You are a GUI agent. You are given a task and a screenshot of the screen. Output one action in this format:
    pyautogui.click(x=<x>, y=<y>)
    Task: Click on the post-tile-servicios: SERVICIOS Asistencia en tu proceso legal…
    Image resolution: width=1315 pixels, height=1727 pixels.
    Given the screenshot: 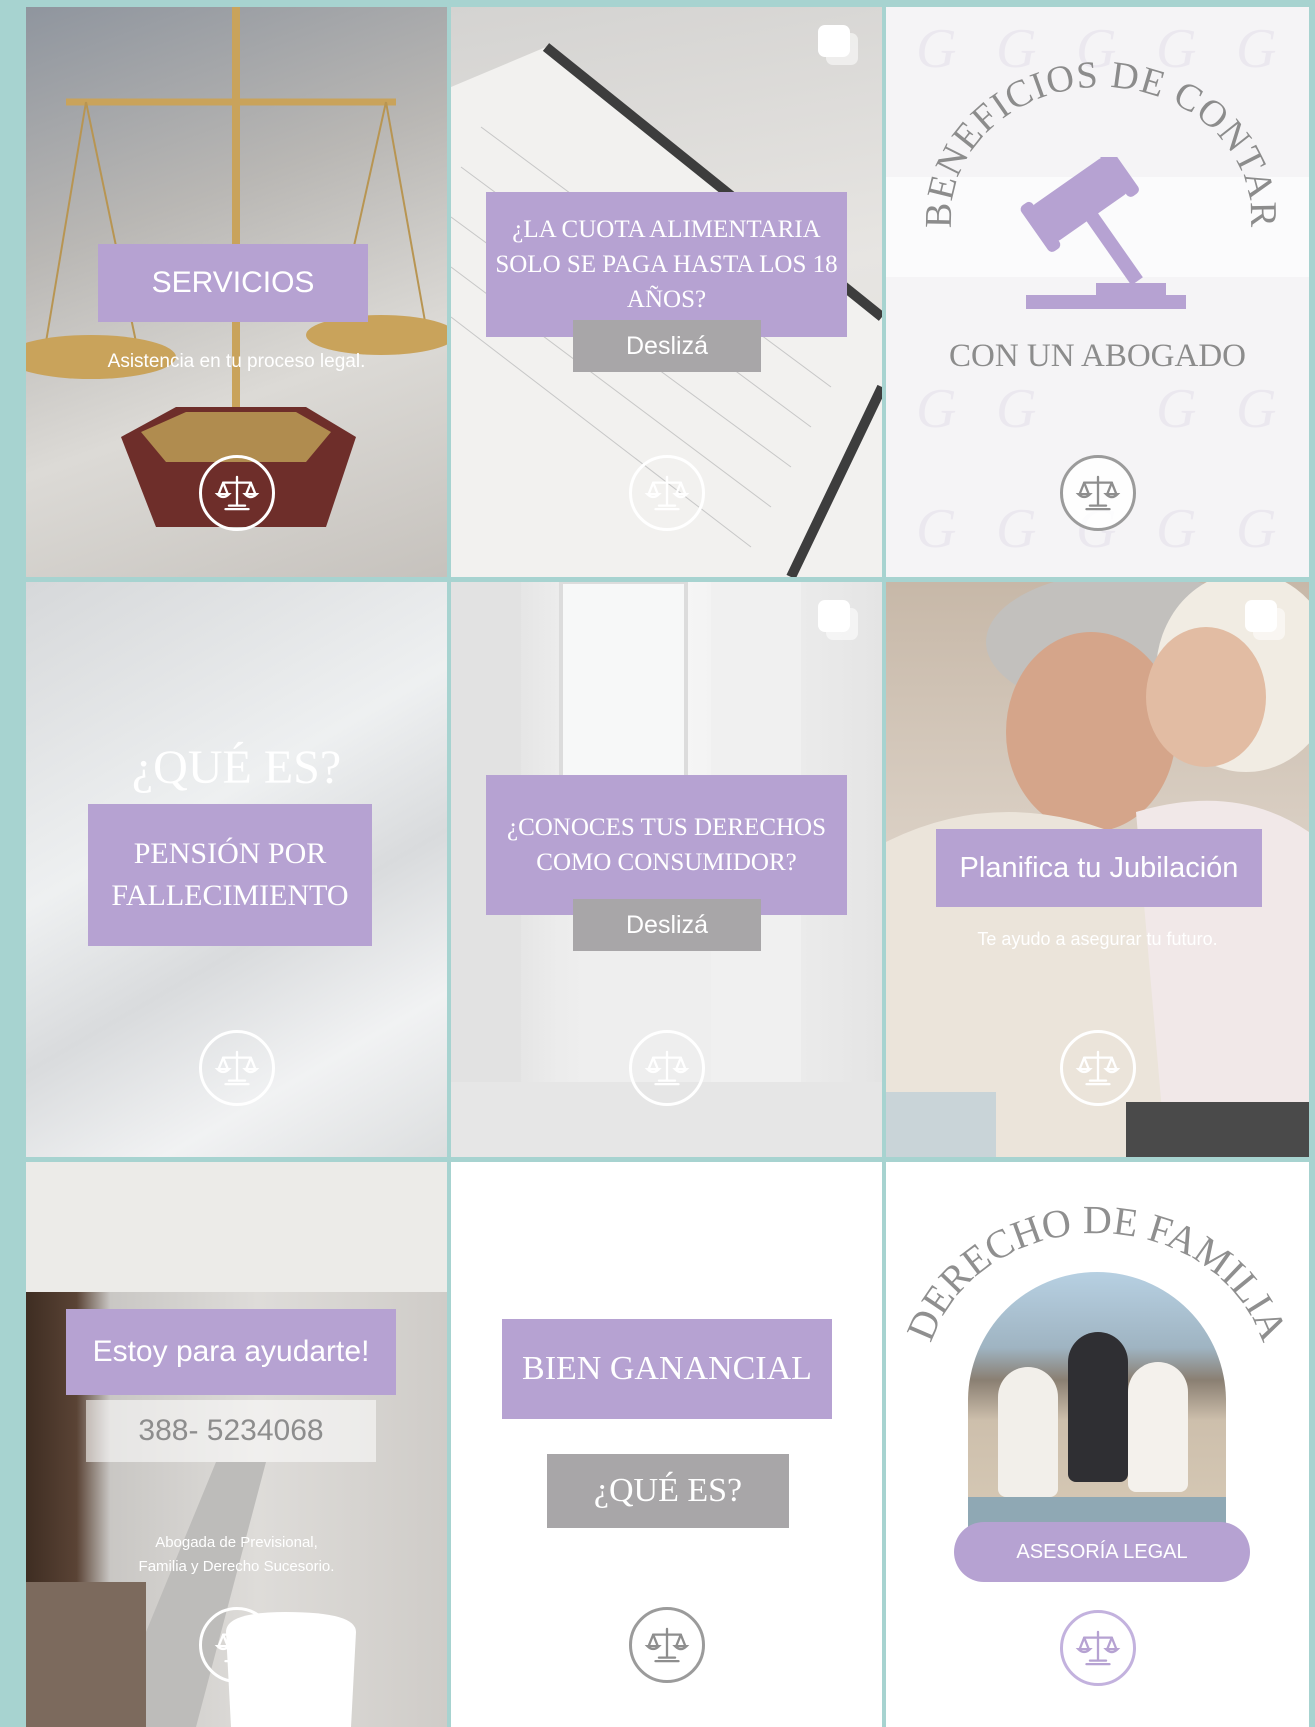 What is the action you would take?
    pyautogui.click(x=236, y=292)
    